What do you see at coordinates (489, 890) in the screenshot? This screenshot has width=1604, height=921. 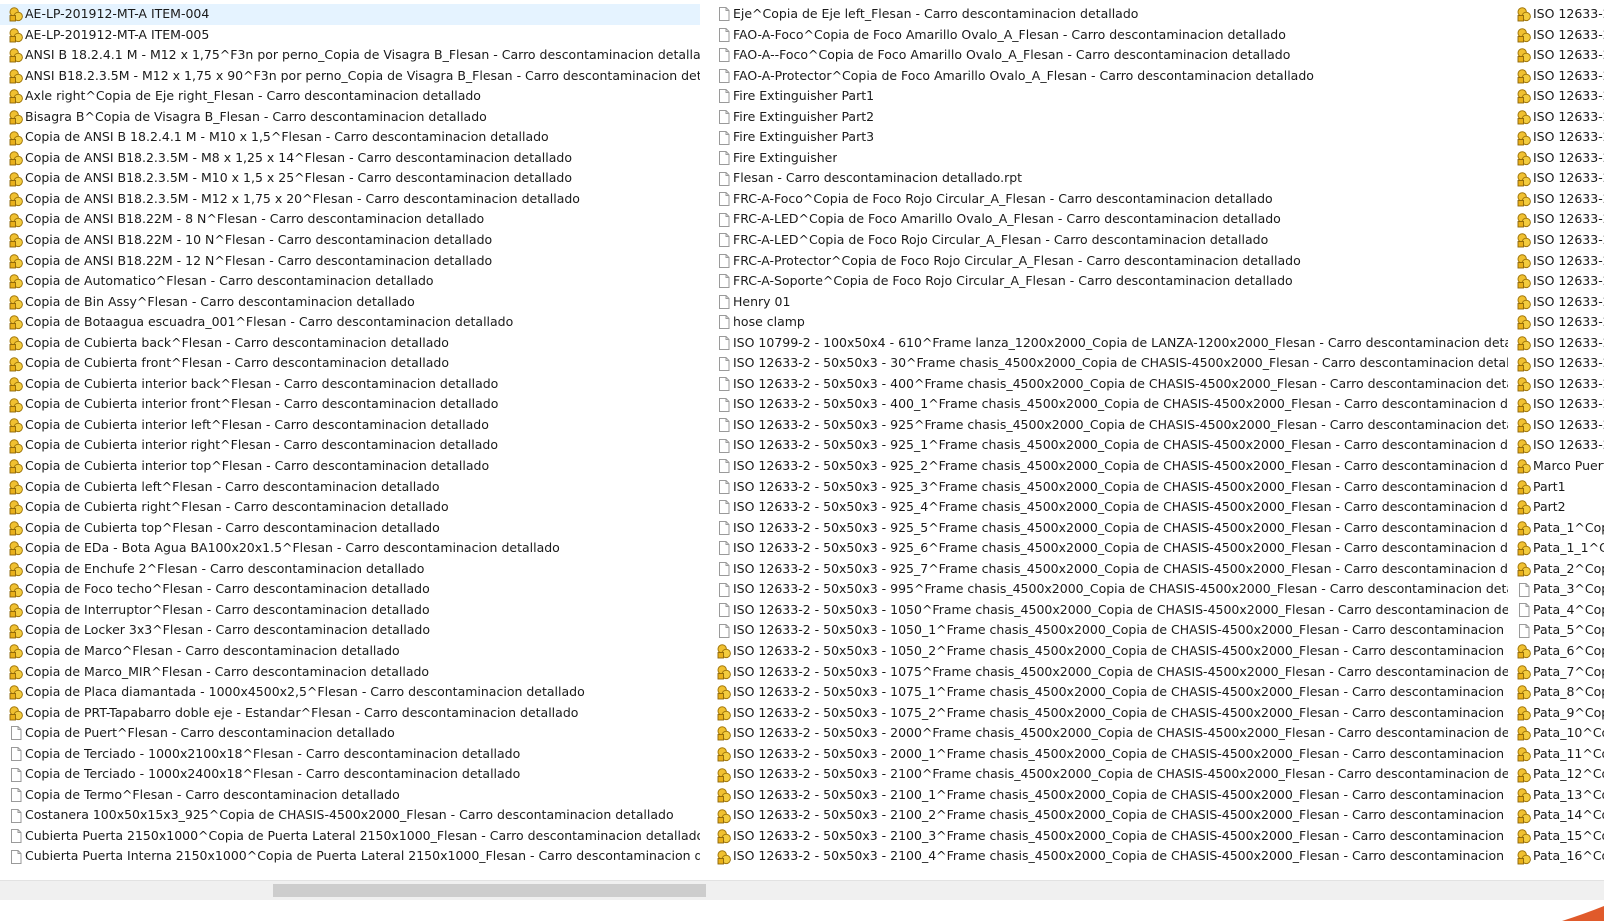 I see `horizontal-scroll-thumb` at bounding box center [489, 890].